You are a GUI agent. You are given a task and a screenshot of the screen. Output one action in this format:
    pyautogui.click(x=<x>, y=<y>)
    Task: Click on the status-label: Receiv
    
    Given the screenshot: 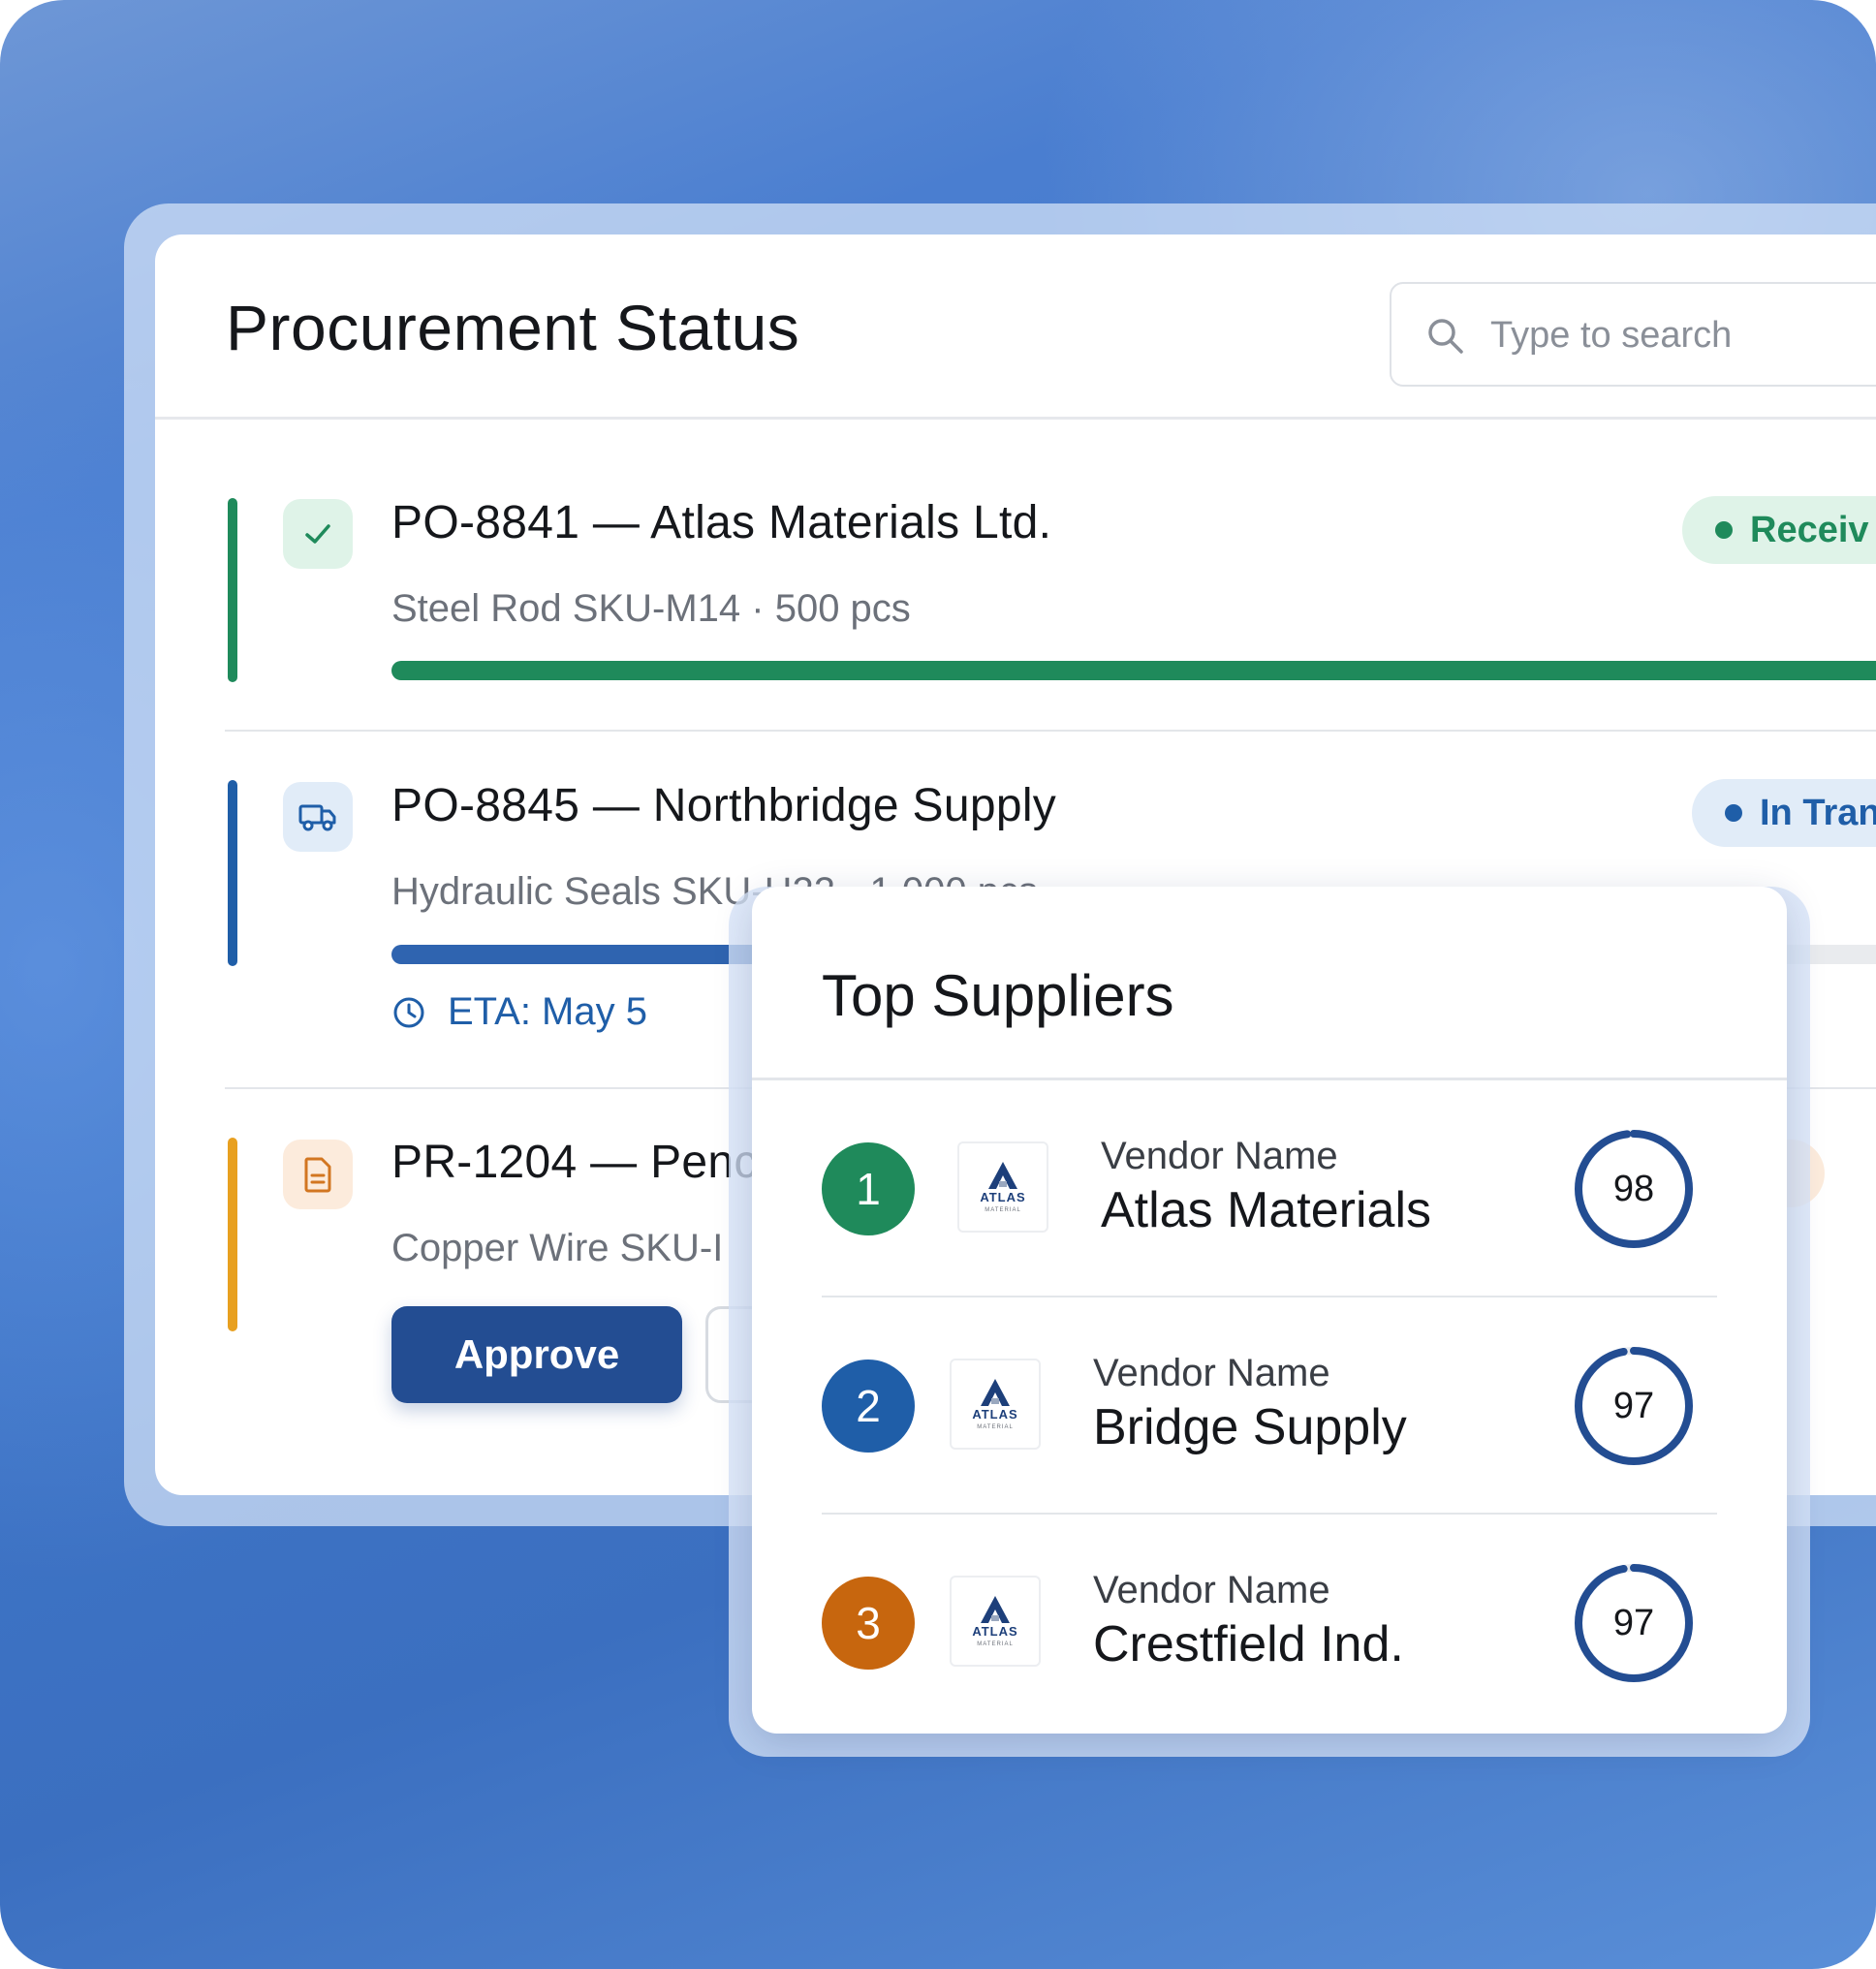 What is the action you would take?
    pyautogui.click(x=1809, y=530)
    